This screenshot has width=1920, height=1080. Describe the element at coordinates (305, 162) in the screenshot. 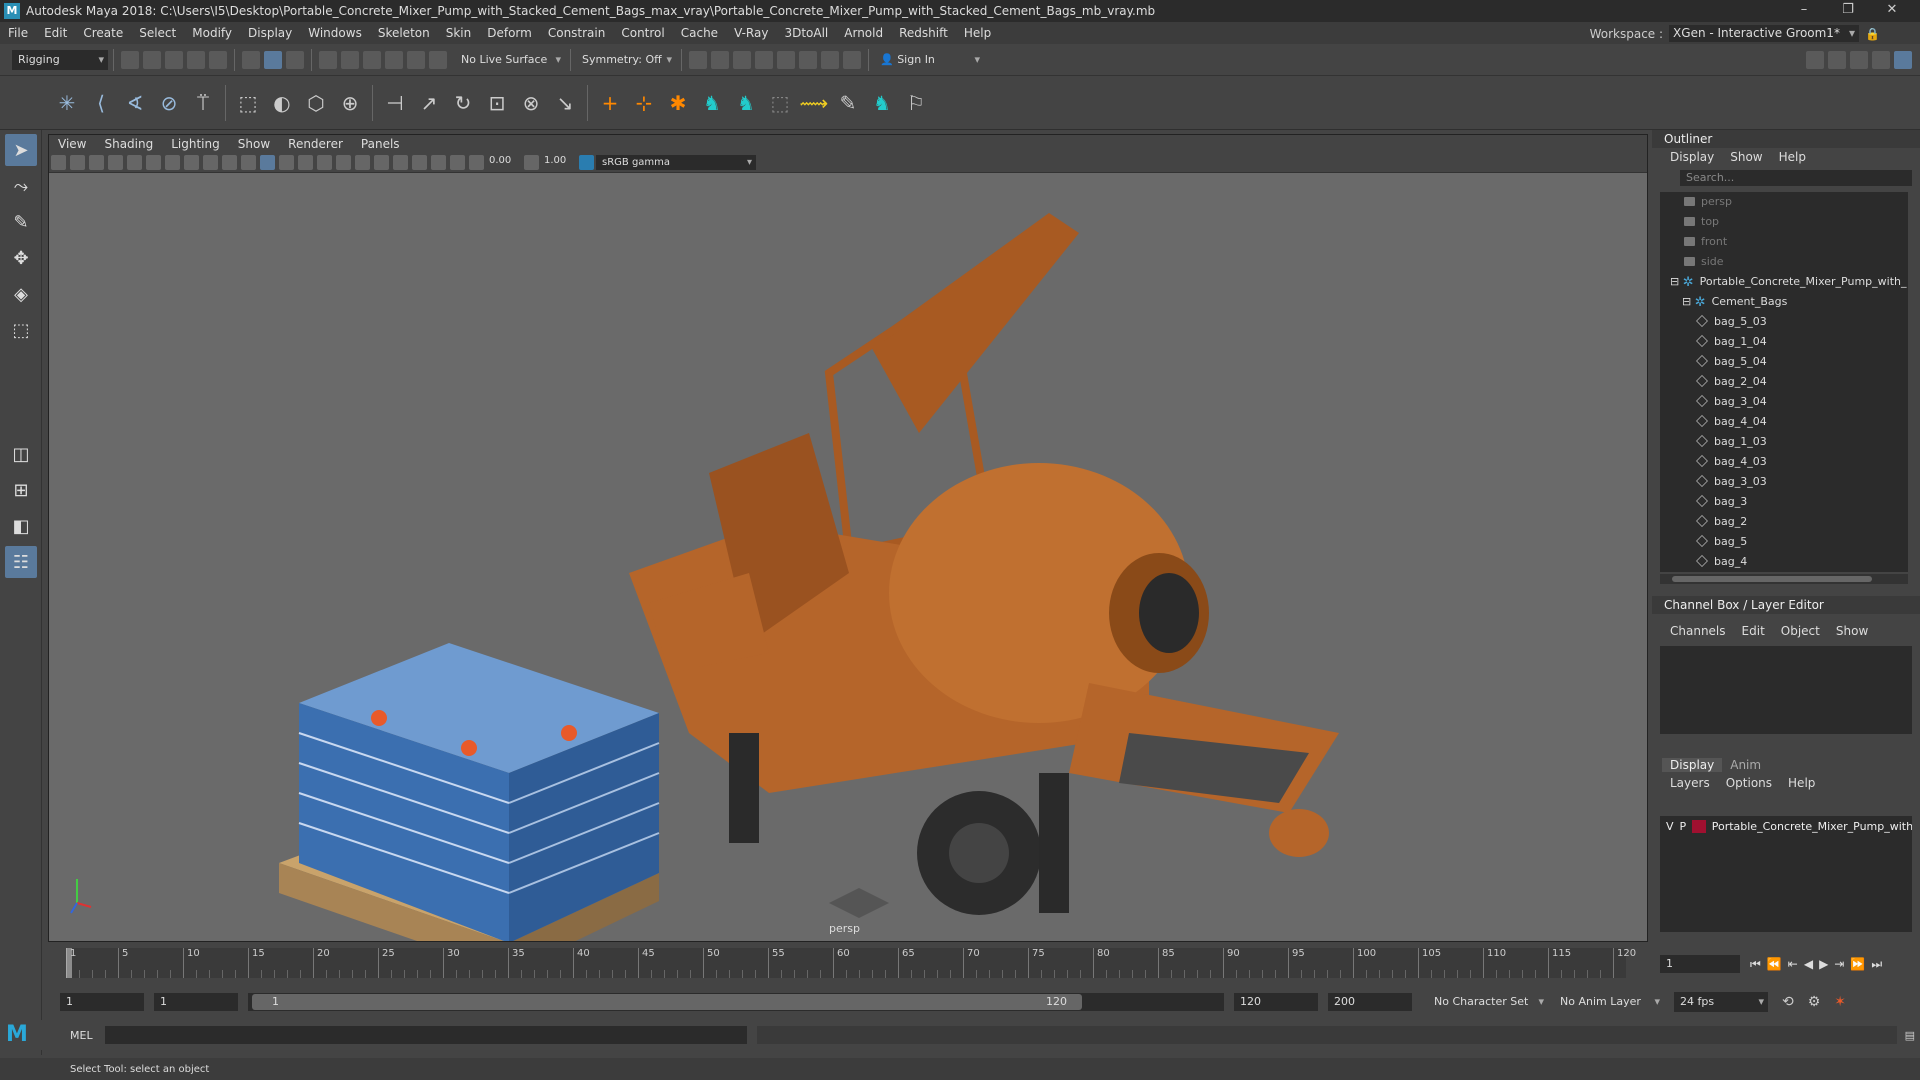

I see `textured-icon` at that location.